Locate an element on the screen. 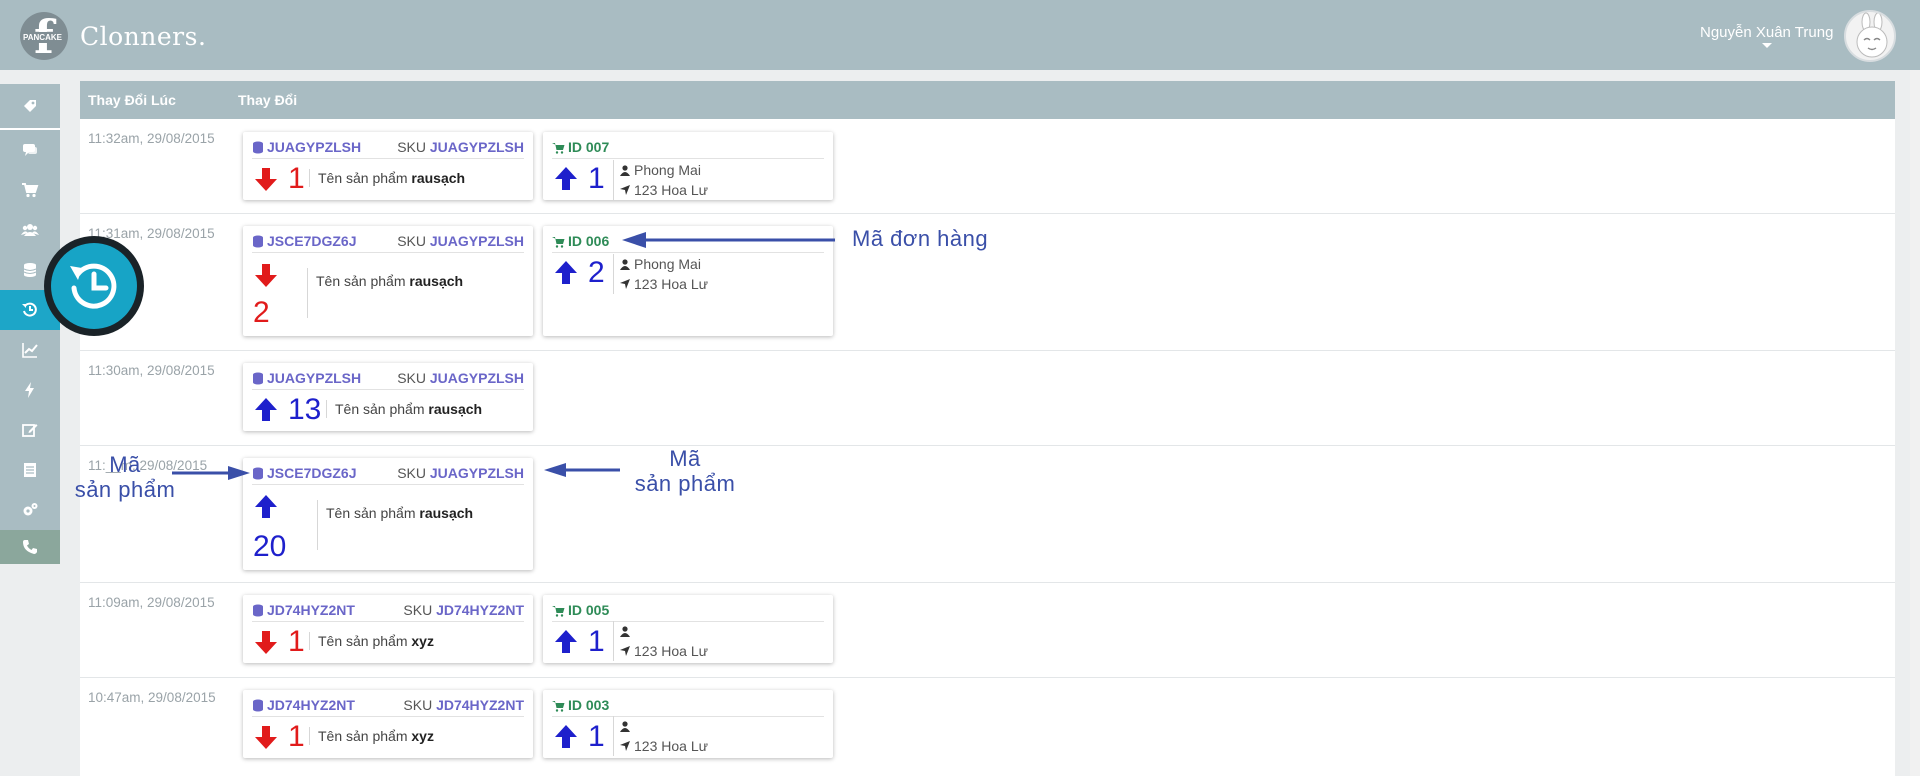  sidebar-item-customers is located at coordinates (30, 230).